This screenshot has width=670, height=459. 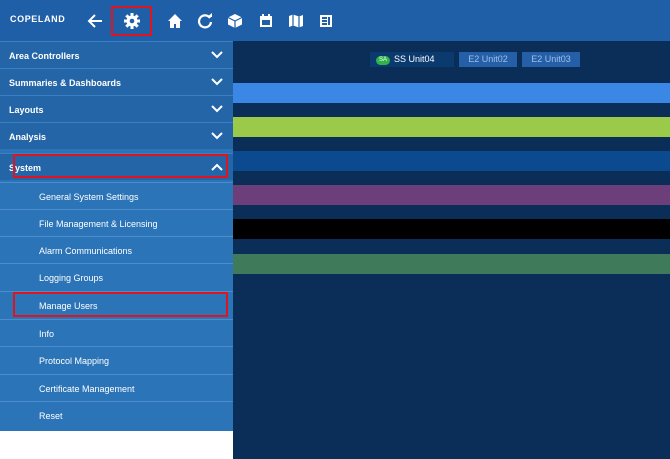 What do you see at coordinates (205, 21) in the screenshot?
I see `refresh-icon` at bounding box center [205, 21].